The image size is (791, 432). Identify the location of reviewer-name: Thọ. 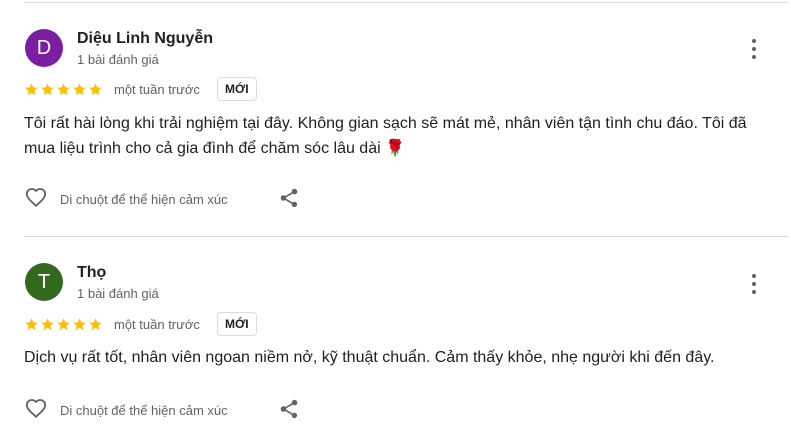
(91, 273).